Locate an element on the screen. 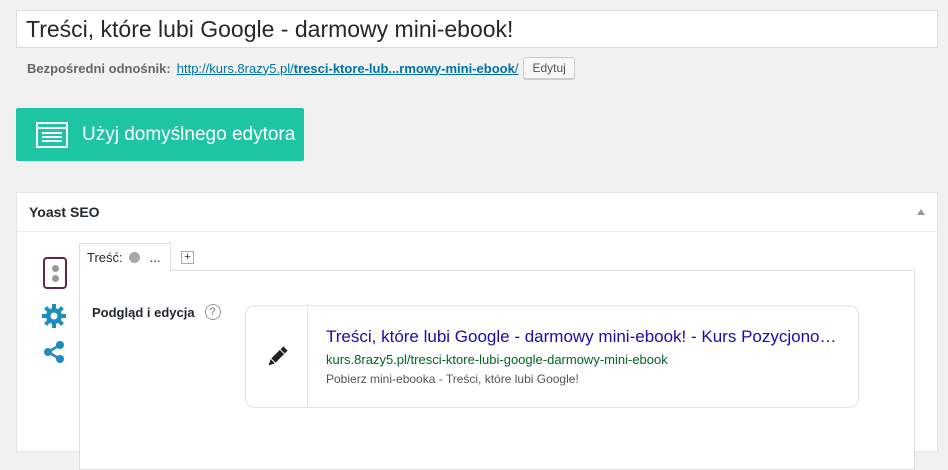 This screenshot has height=470, width=948. yoast-panel-header: Yoast SEO is located at coordinates (477, 212).